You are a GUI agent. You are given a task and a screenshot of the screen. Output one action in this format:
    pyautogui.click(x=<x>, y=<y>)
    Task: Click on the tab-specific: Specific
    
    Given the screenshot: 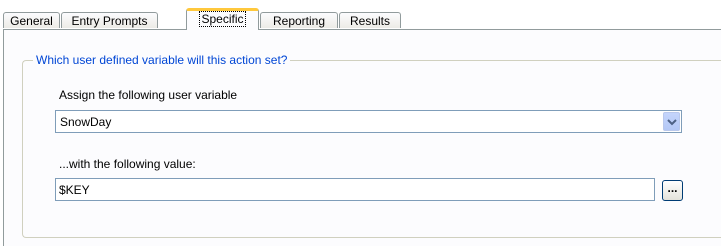 What is the action you would take?
    pyautogui.click(x=222, y=19)
    